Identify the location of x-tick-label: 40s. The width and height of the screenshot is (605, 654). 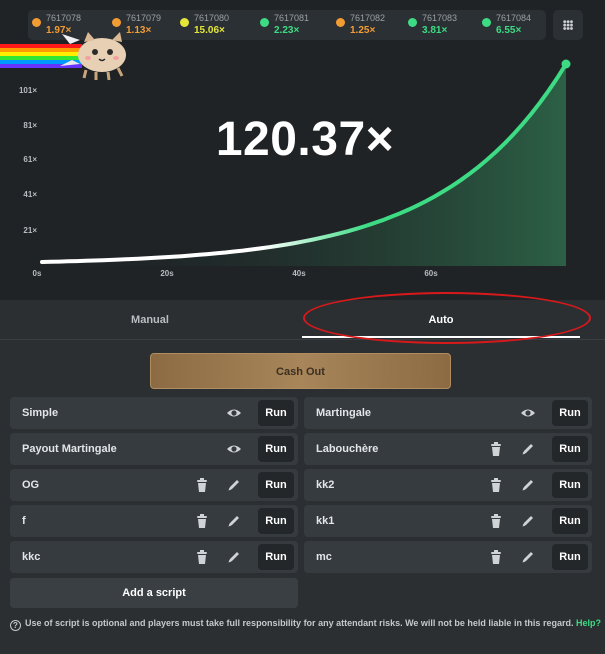
(299, 273).